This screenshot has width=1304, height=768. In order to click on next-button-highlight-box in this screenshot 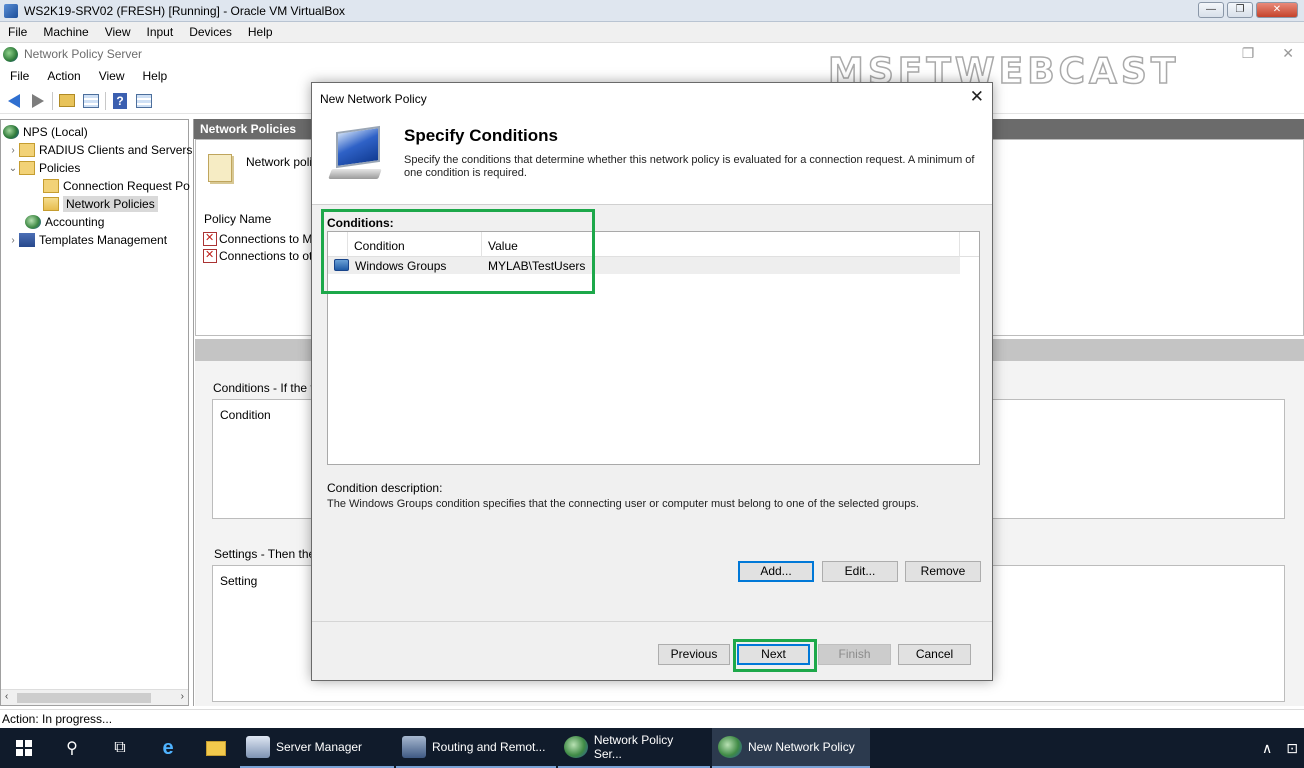, I will do `click(775, 655)`.